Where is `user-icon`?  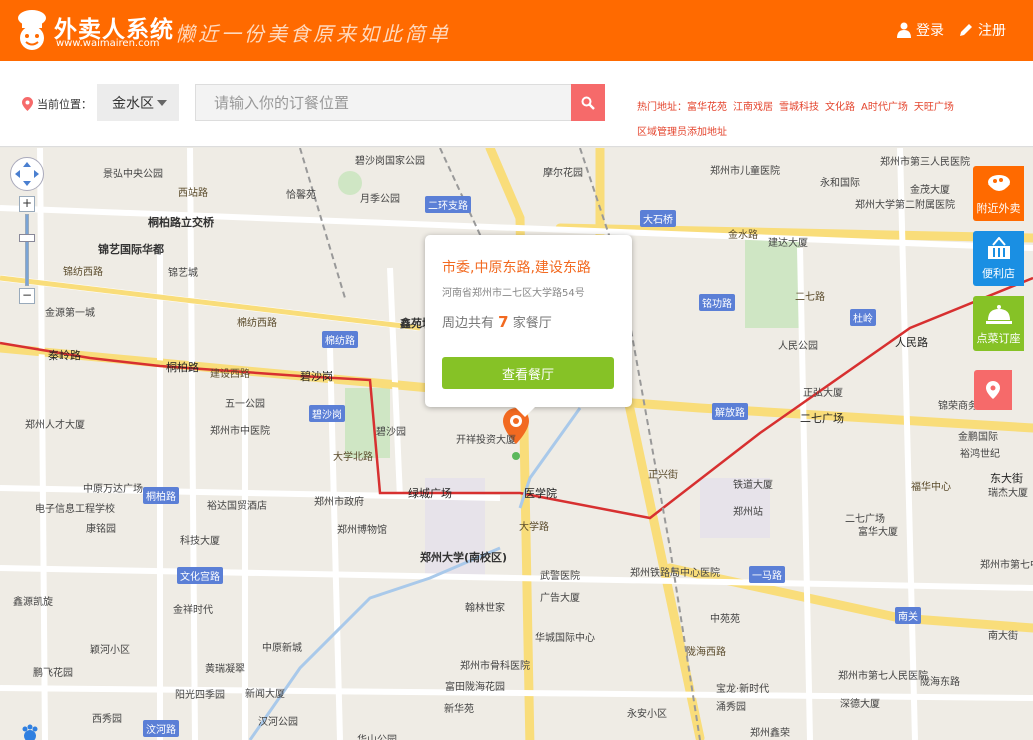
user-icon is located at coordinates (904, 30).